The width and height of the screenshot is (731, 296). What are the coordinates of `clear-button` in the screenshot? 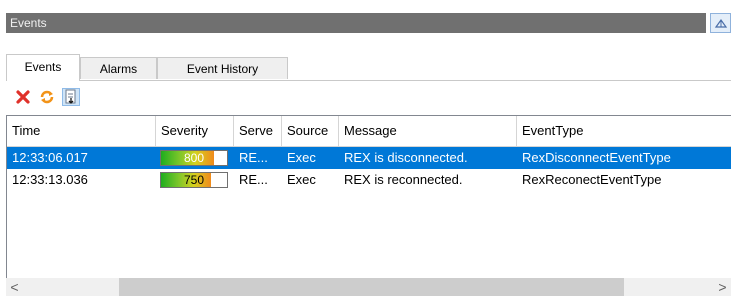 It's located at (23, 97).